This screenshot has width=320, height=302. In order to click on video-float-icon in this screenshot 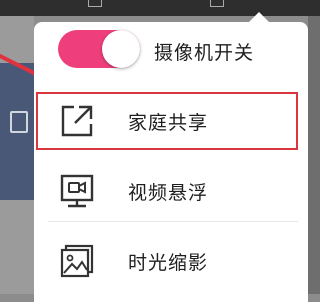, I will do `click(77, 191)`.